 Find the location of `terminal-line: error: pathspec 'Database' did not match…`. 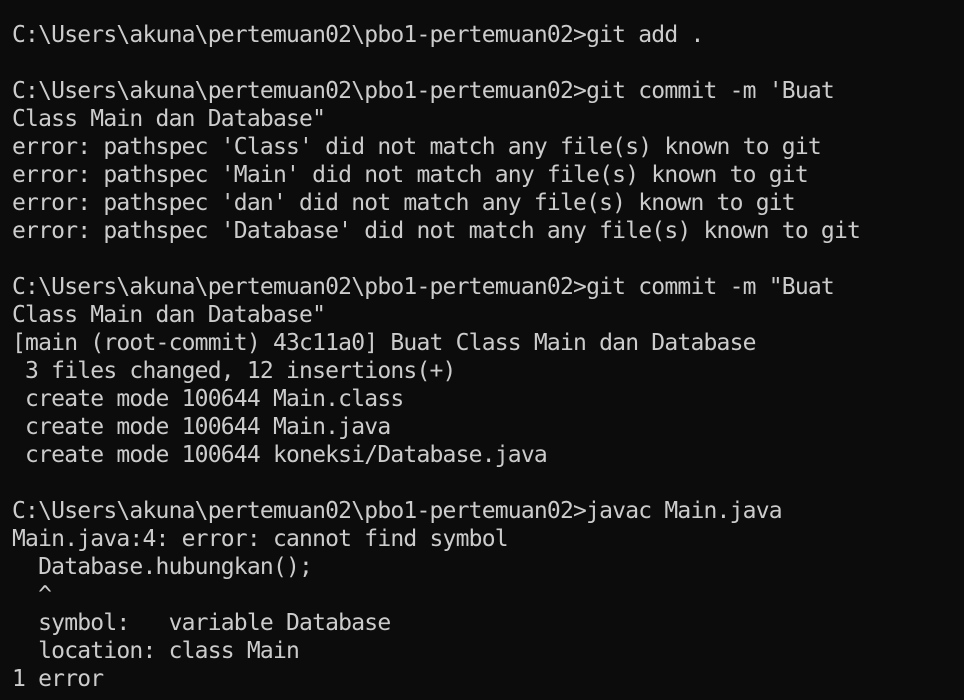

terminal-line: error: pathspec 'Database' did not match… is located at coordinates (436, 231).